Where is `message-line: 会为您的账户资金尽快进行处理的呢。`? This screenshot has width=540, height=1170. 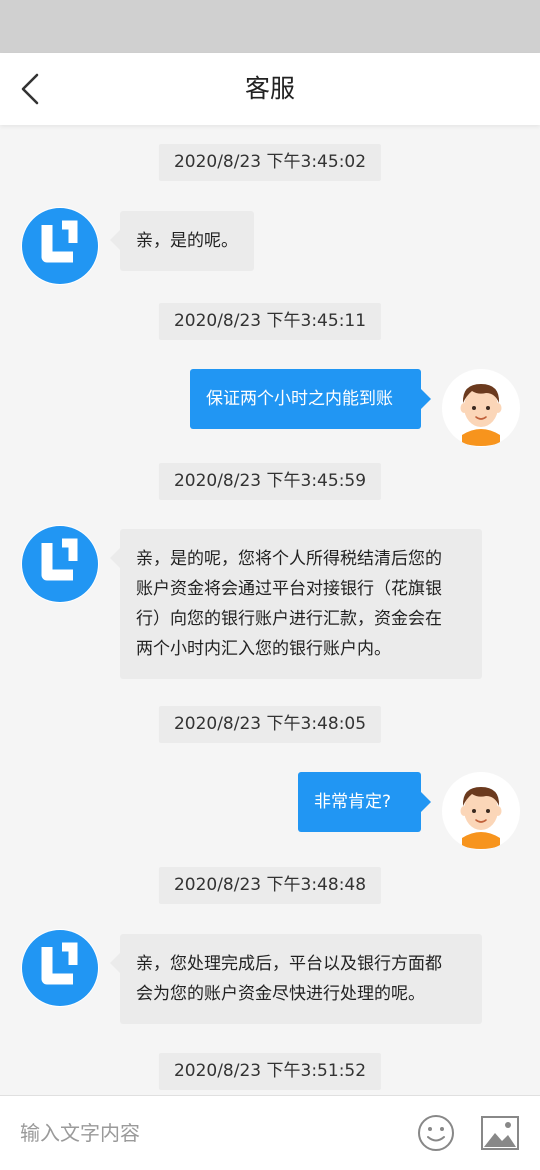
message-line: 会为您的账户资金尽快进行处理的呢。 is located at coordinates (280, 994).